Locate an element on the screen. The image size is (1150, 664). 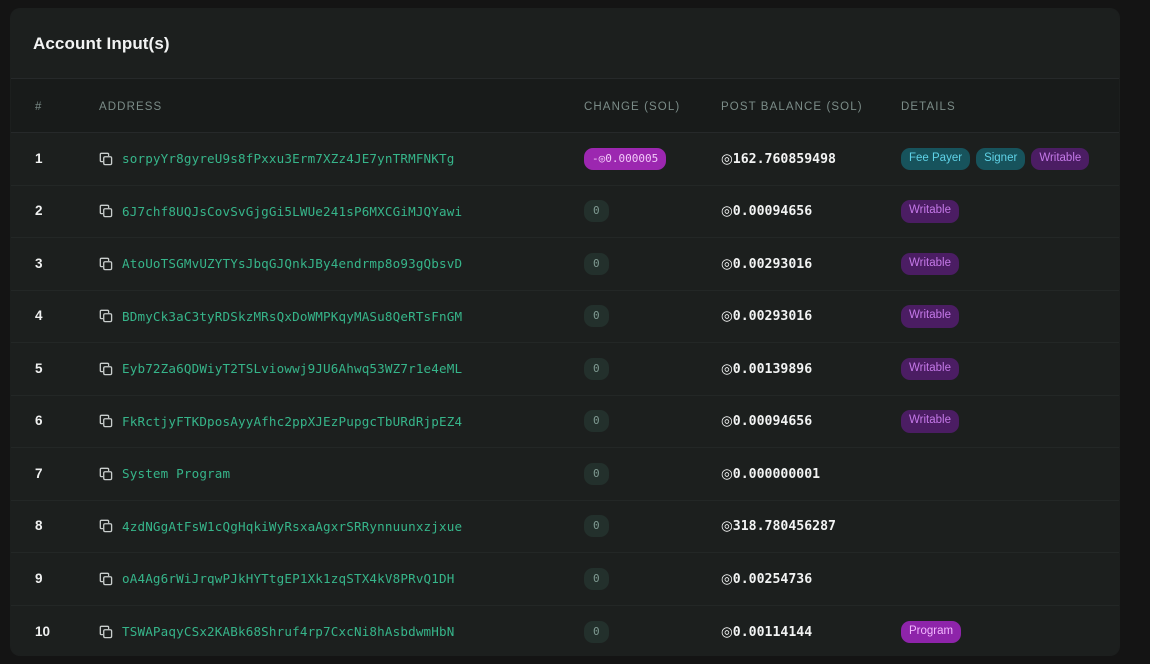
table-row: 7 System Program 0 ◎0.000000001 is located at coordinates (565, 474).